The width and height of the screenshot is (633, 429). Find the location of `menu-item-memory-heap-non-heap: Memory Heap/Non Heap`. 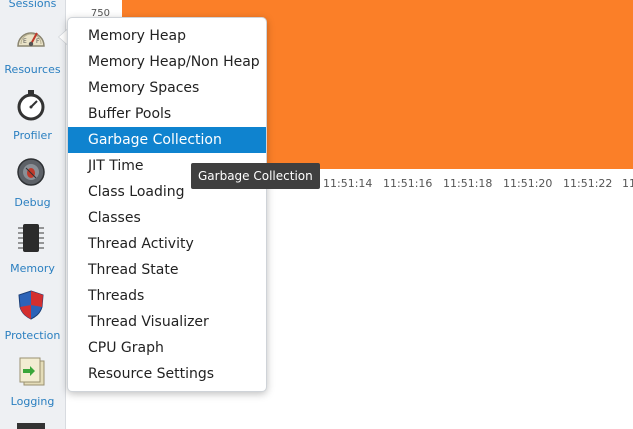

menu-item-memory-heap-non-heap: Memory Heap/Non Heap is located at coordinates (167, 62).